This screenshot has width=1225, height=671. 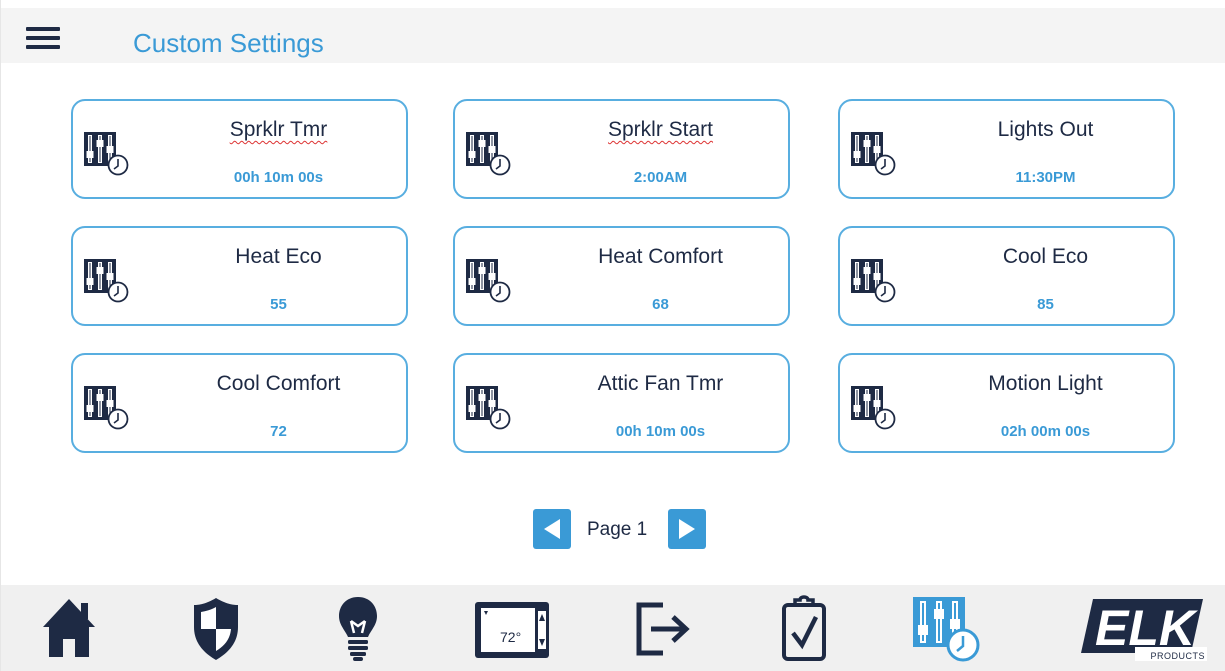 I want to click on header-bar: Custom Settings, so click(x=613, y=35).